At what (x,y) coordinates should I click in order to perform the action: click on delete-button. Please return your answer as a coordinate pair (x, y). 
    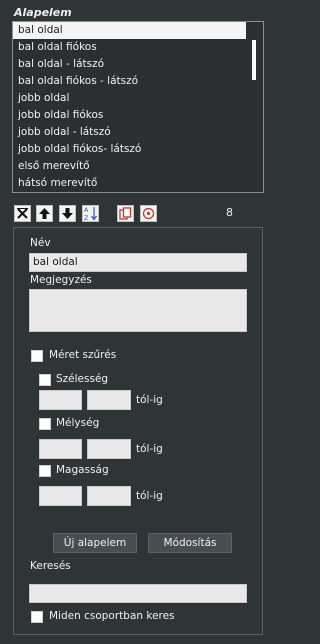
    Looking at the image, I should click on (22, 213).